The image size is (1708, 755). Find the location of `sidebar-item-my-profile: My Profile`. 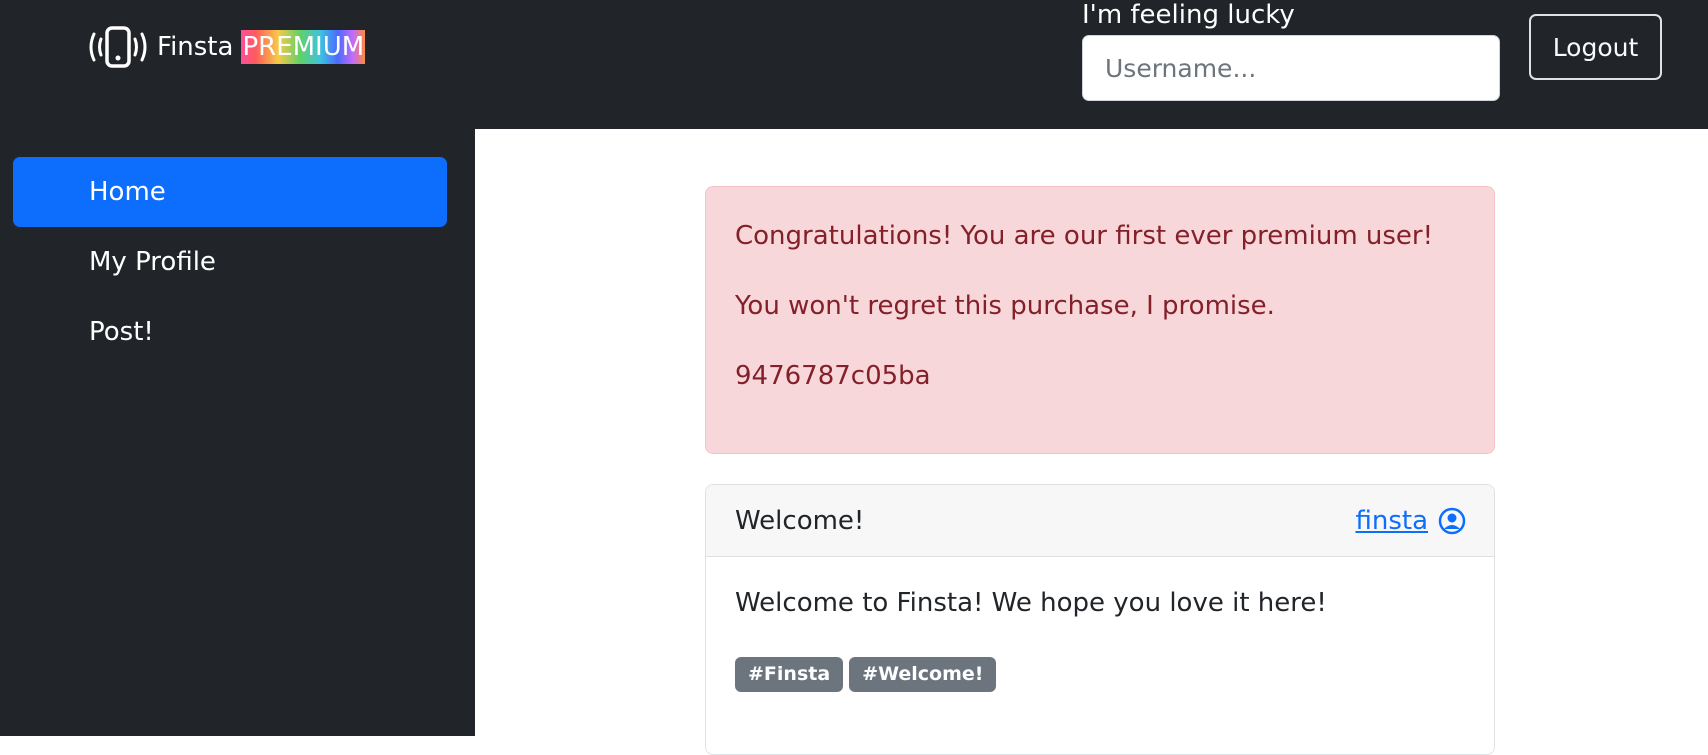

sidebar-item-my-profile: My Profile is located at coordinates (230, 262).